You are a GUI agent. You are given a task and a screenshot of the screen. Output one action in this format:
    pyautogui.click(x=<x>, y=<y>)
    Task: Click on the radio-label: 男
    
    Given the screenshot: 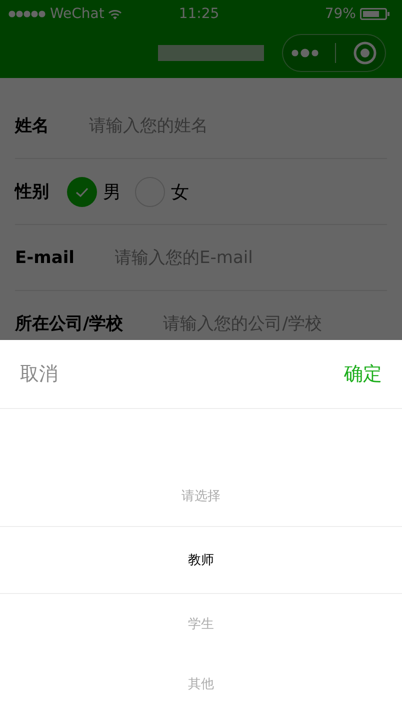 What is the action you would take?
    pyautogui.click(x=112, y=192)
    